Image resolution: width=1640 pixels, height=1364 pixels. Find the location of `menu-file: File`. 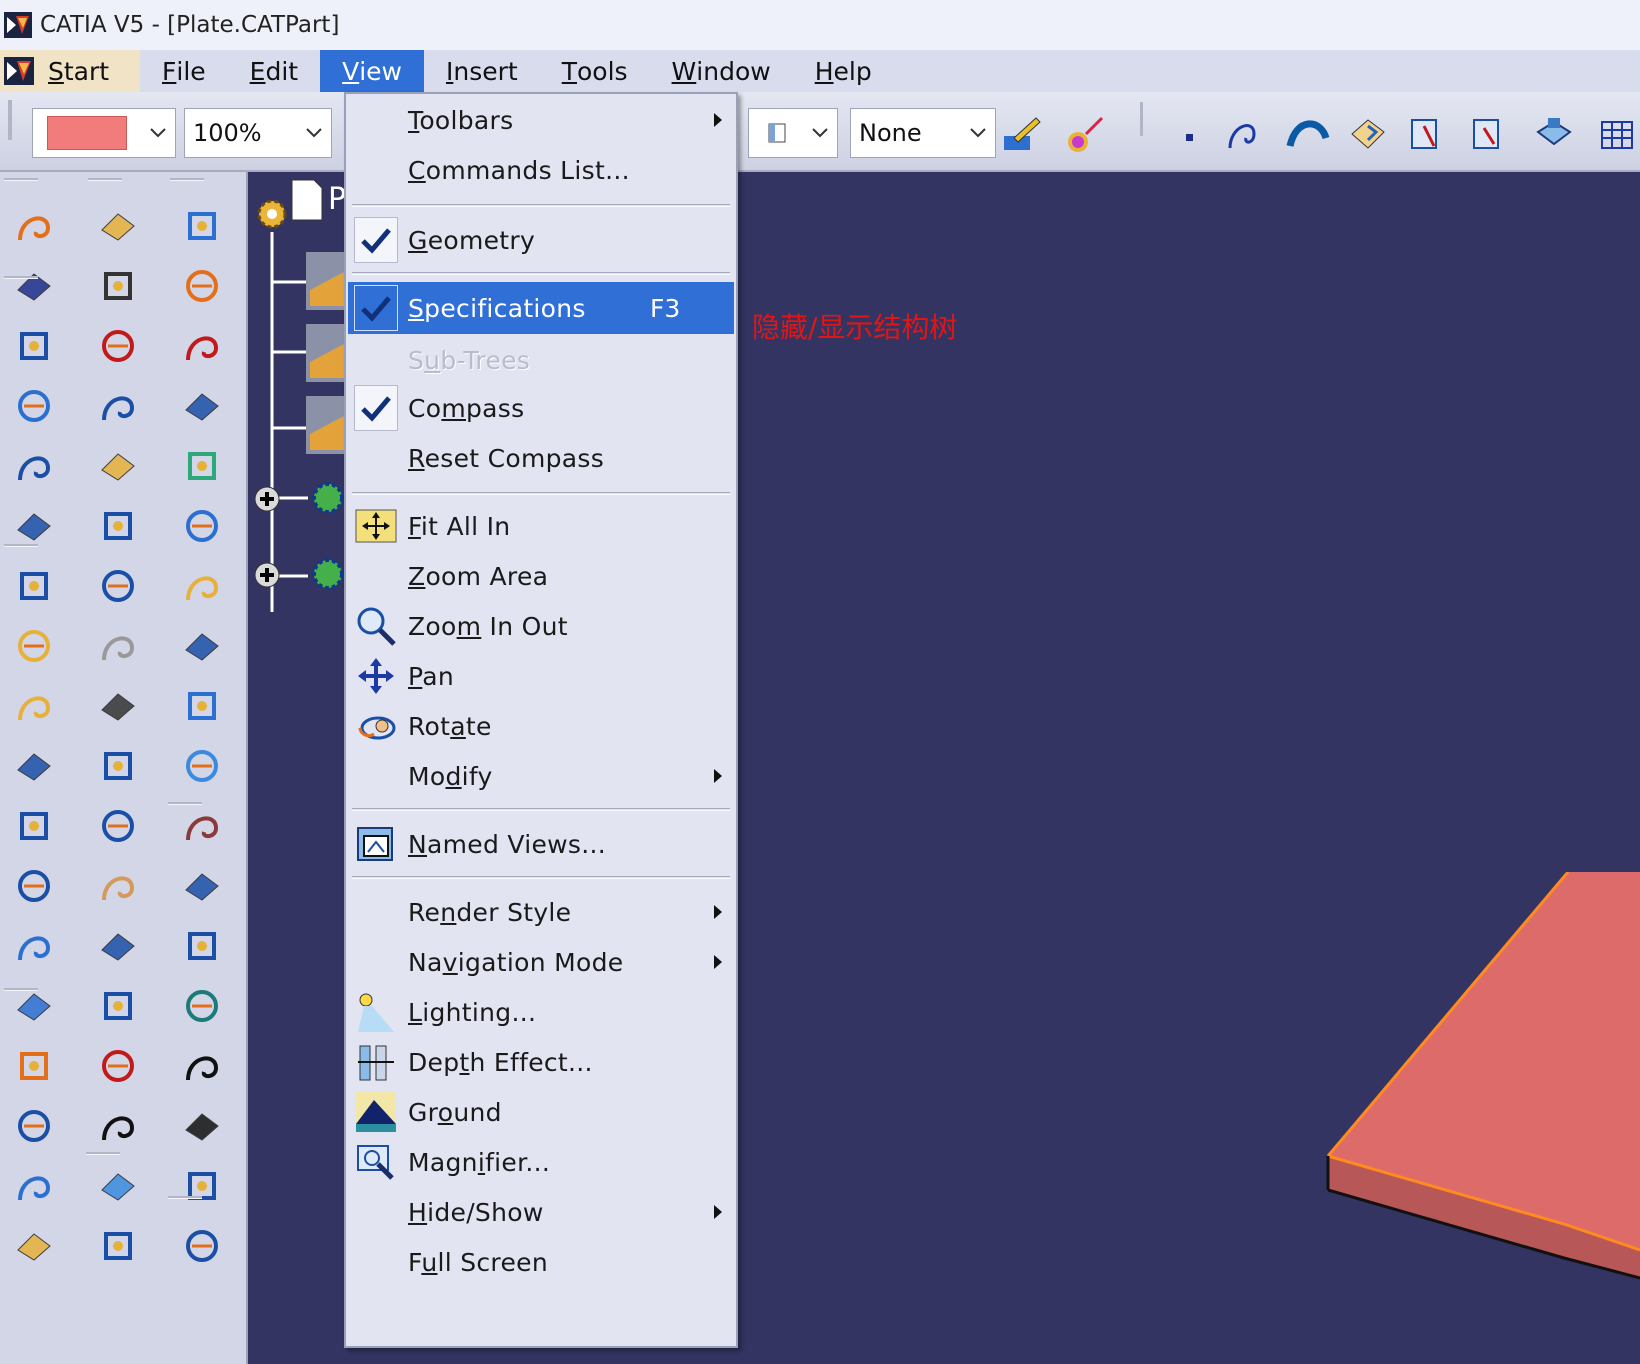

menu-file: File is located at coordinates (184, 71).